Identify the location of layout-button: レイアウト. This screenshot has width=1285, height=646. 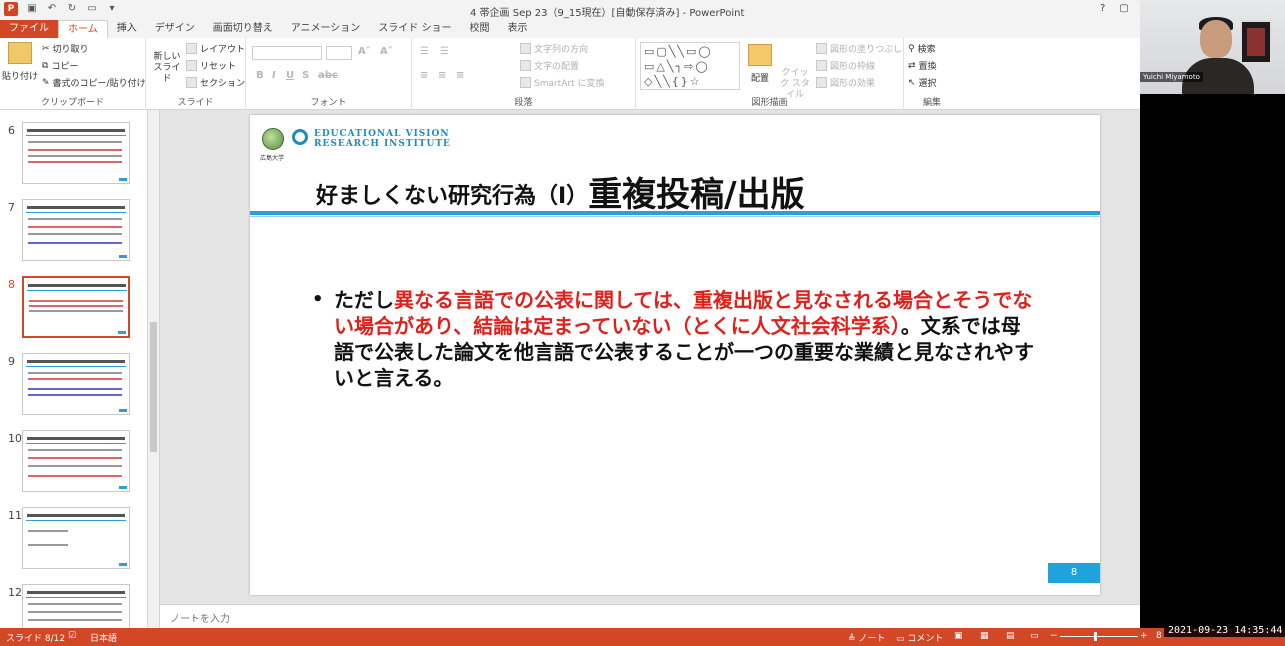
(215, 48).